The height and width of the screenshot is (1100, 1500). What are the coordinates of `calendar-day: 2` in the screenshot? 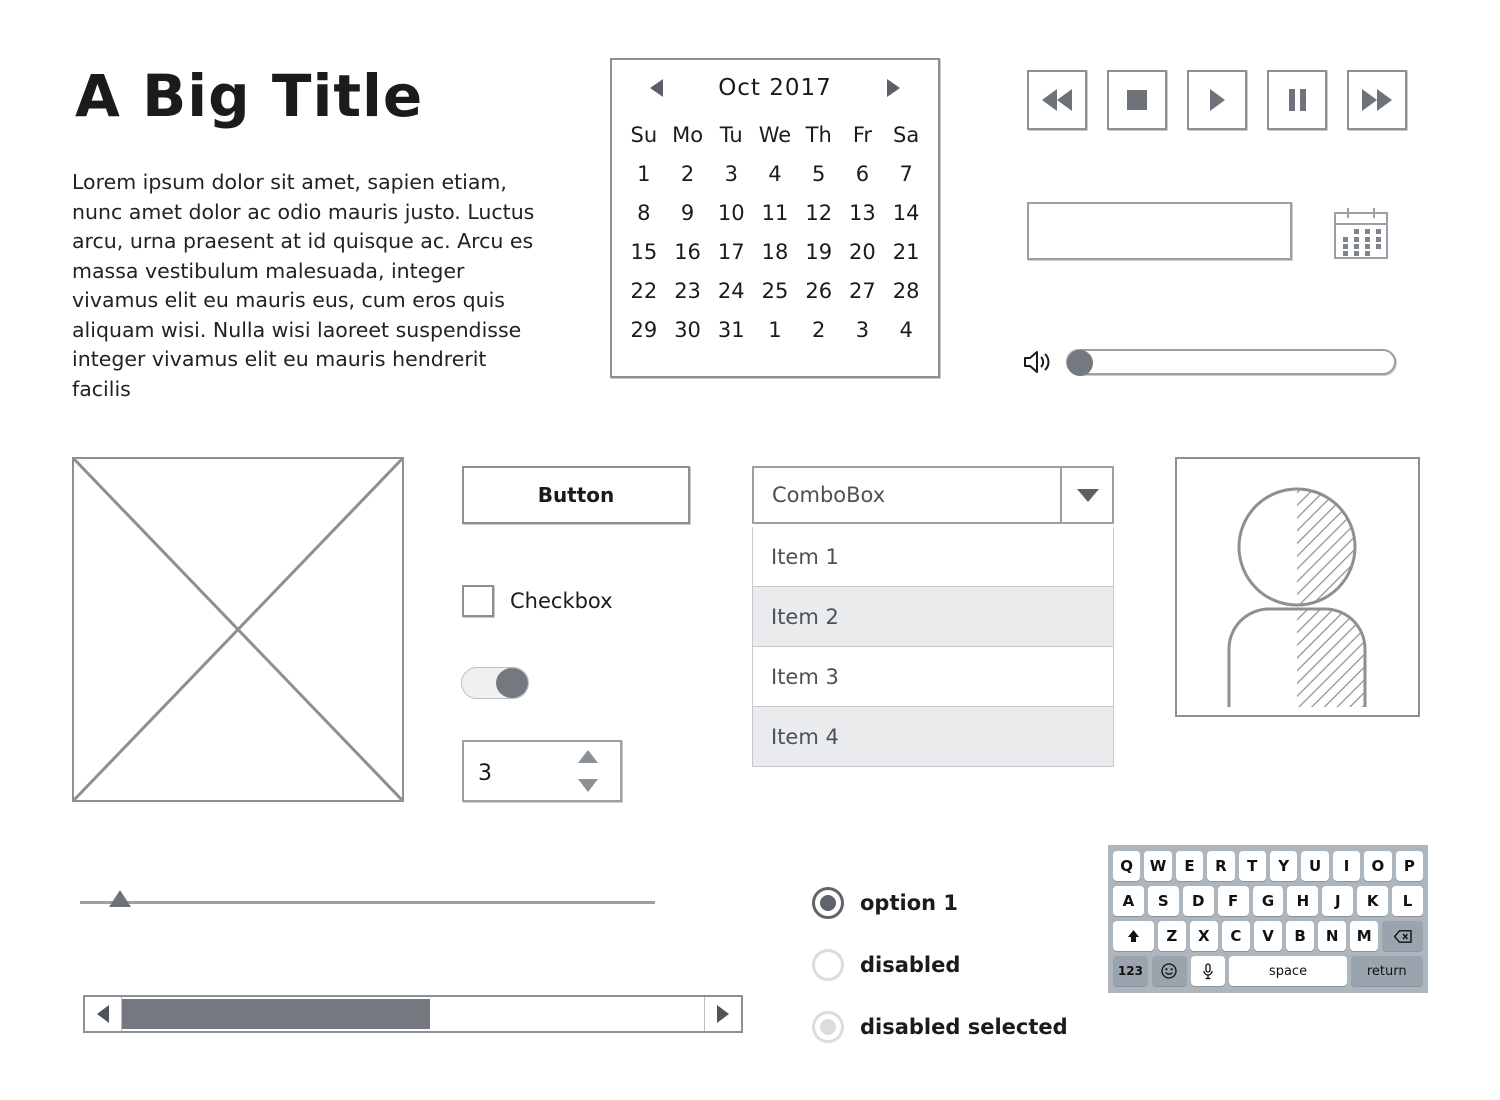 It's located at (688, 174).